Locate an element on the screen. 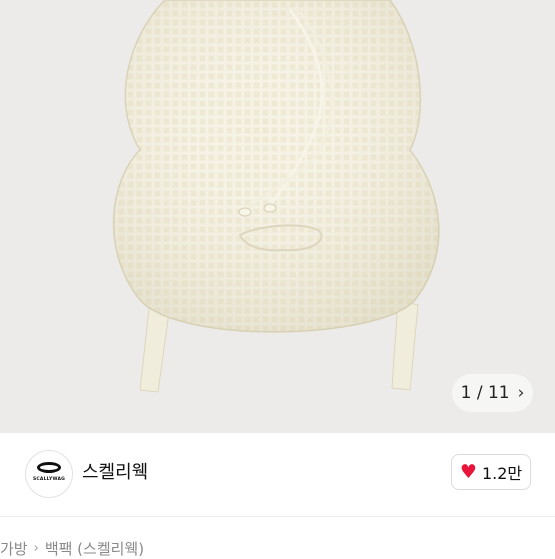  logo-text: SCALLYWAG is located at coordinates (49, 479).